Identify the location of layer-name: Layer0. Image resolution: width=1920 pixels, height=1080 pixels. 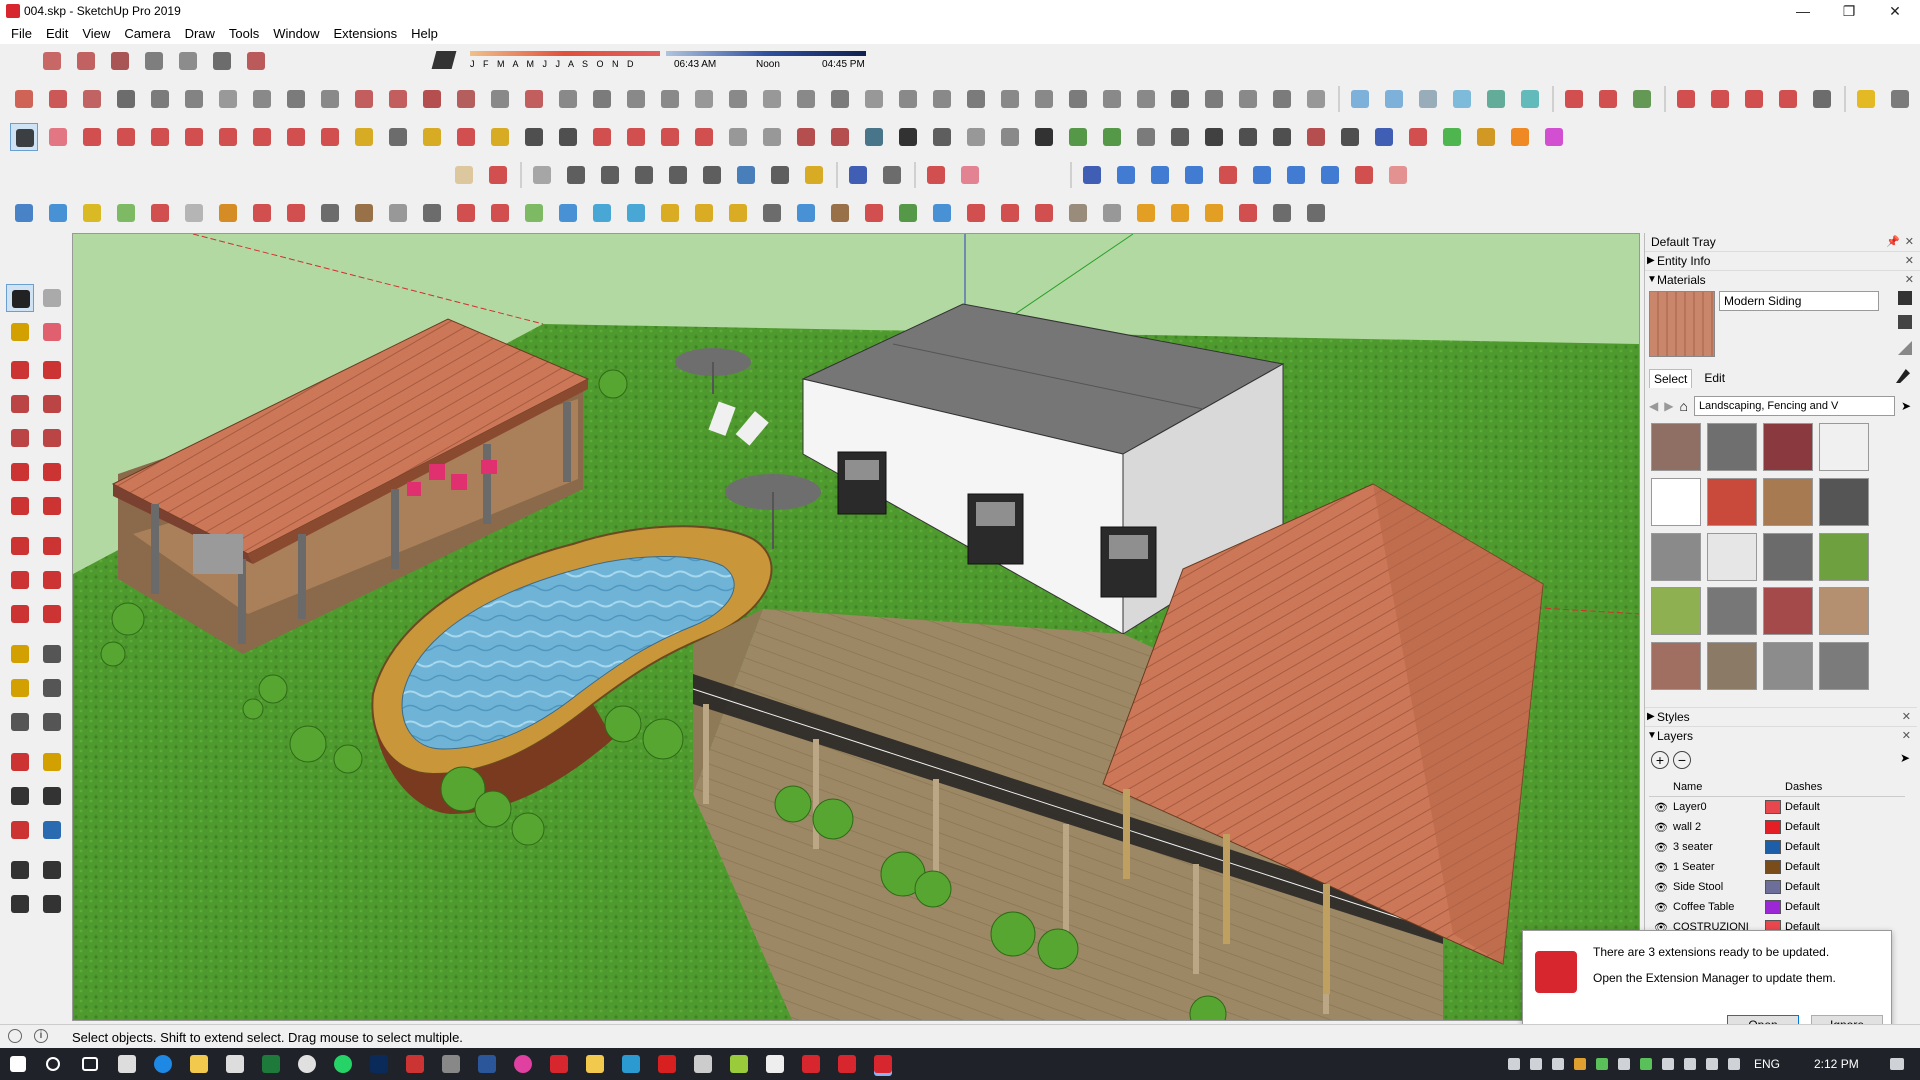
(1719, 807).